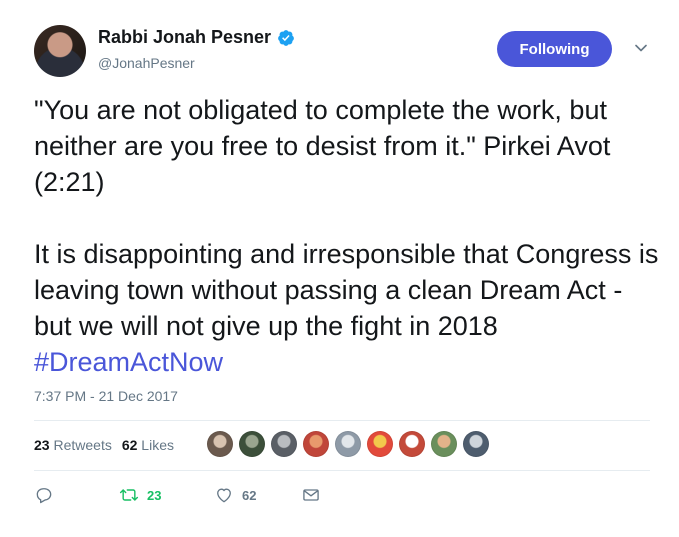 The width and height of the screenshot is (679, 537). What do you see at coordinates (184, 37) in the screenshot?
I see `author-name-text: Rabbi Jonah Pesner` at bounding box center [184, 37].